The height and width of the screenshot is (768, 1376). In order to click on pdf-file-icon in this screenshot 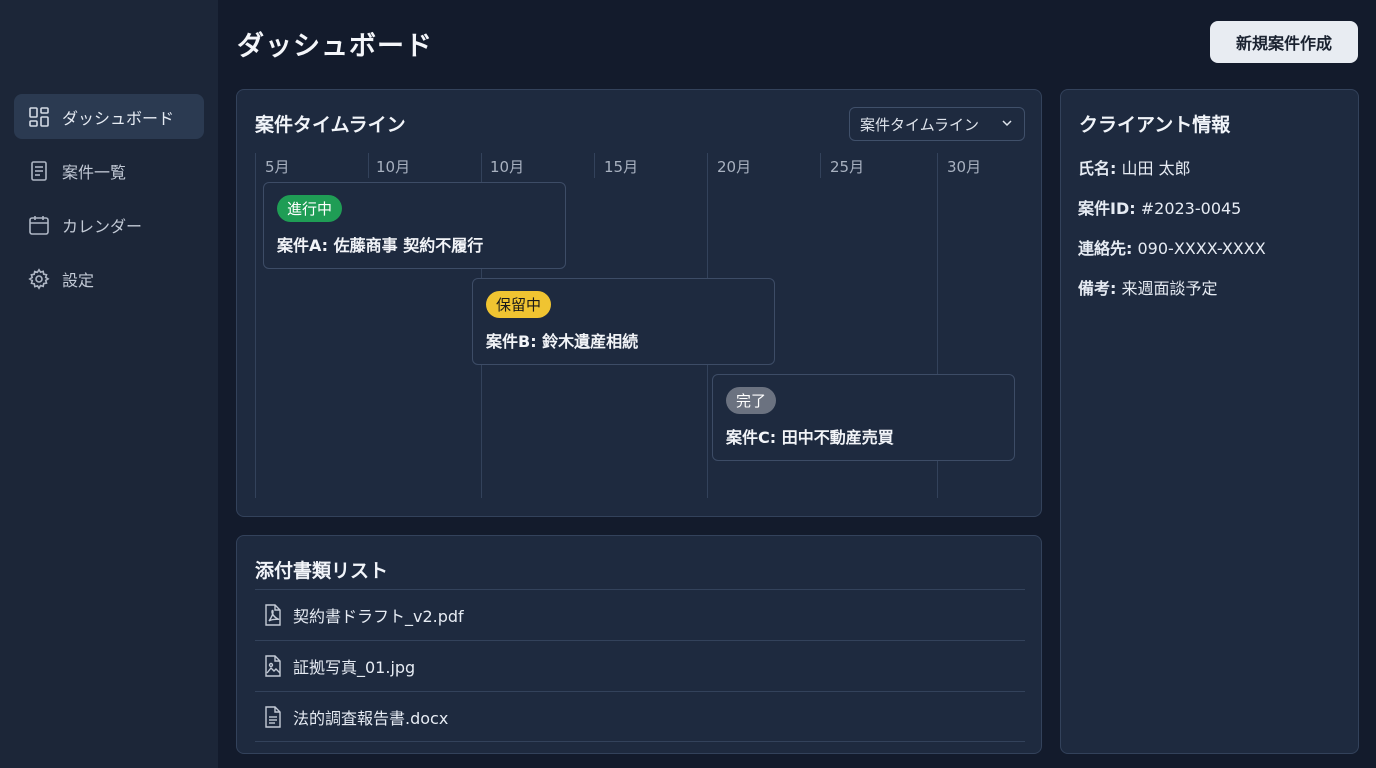, I will do `click(273, 615)`.